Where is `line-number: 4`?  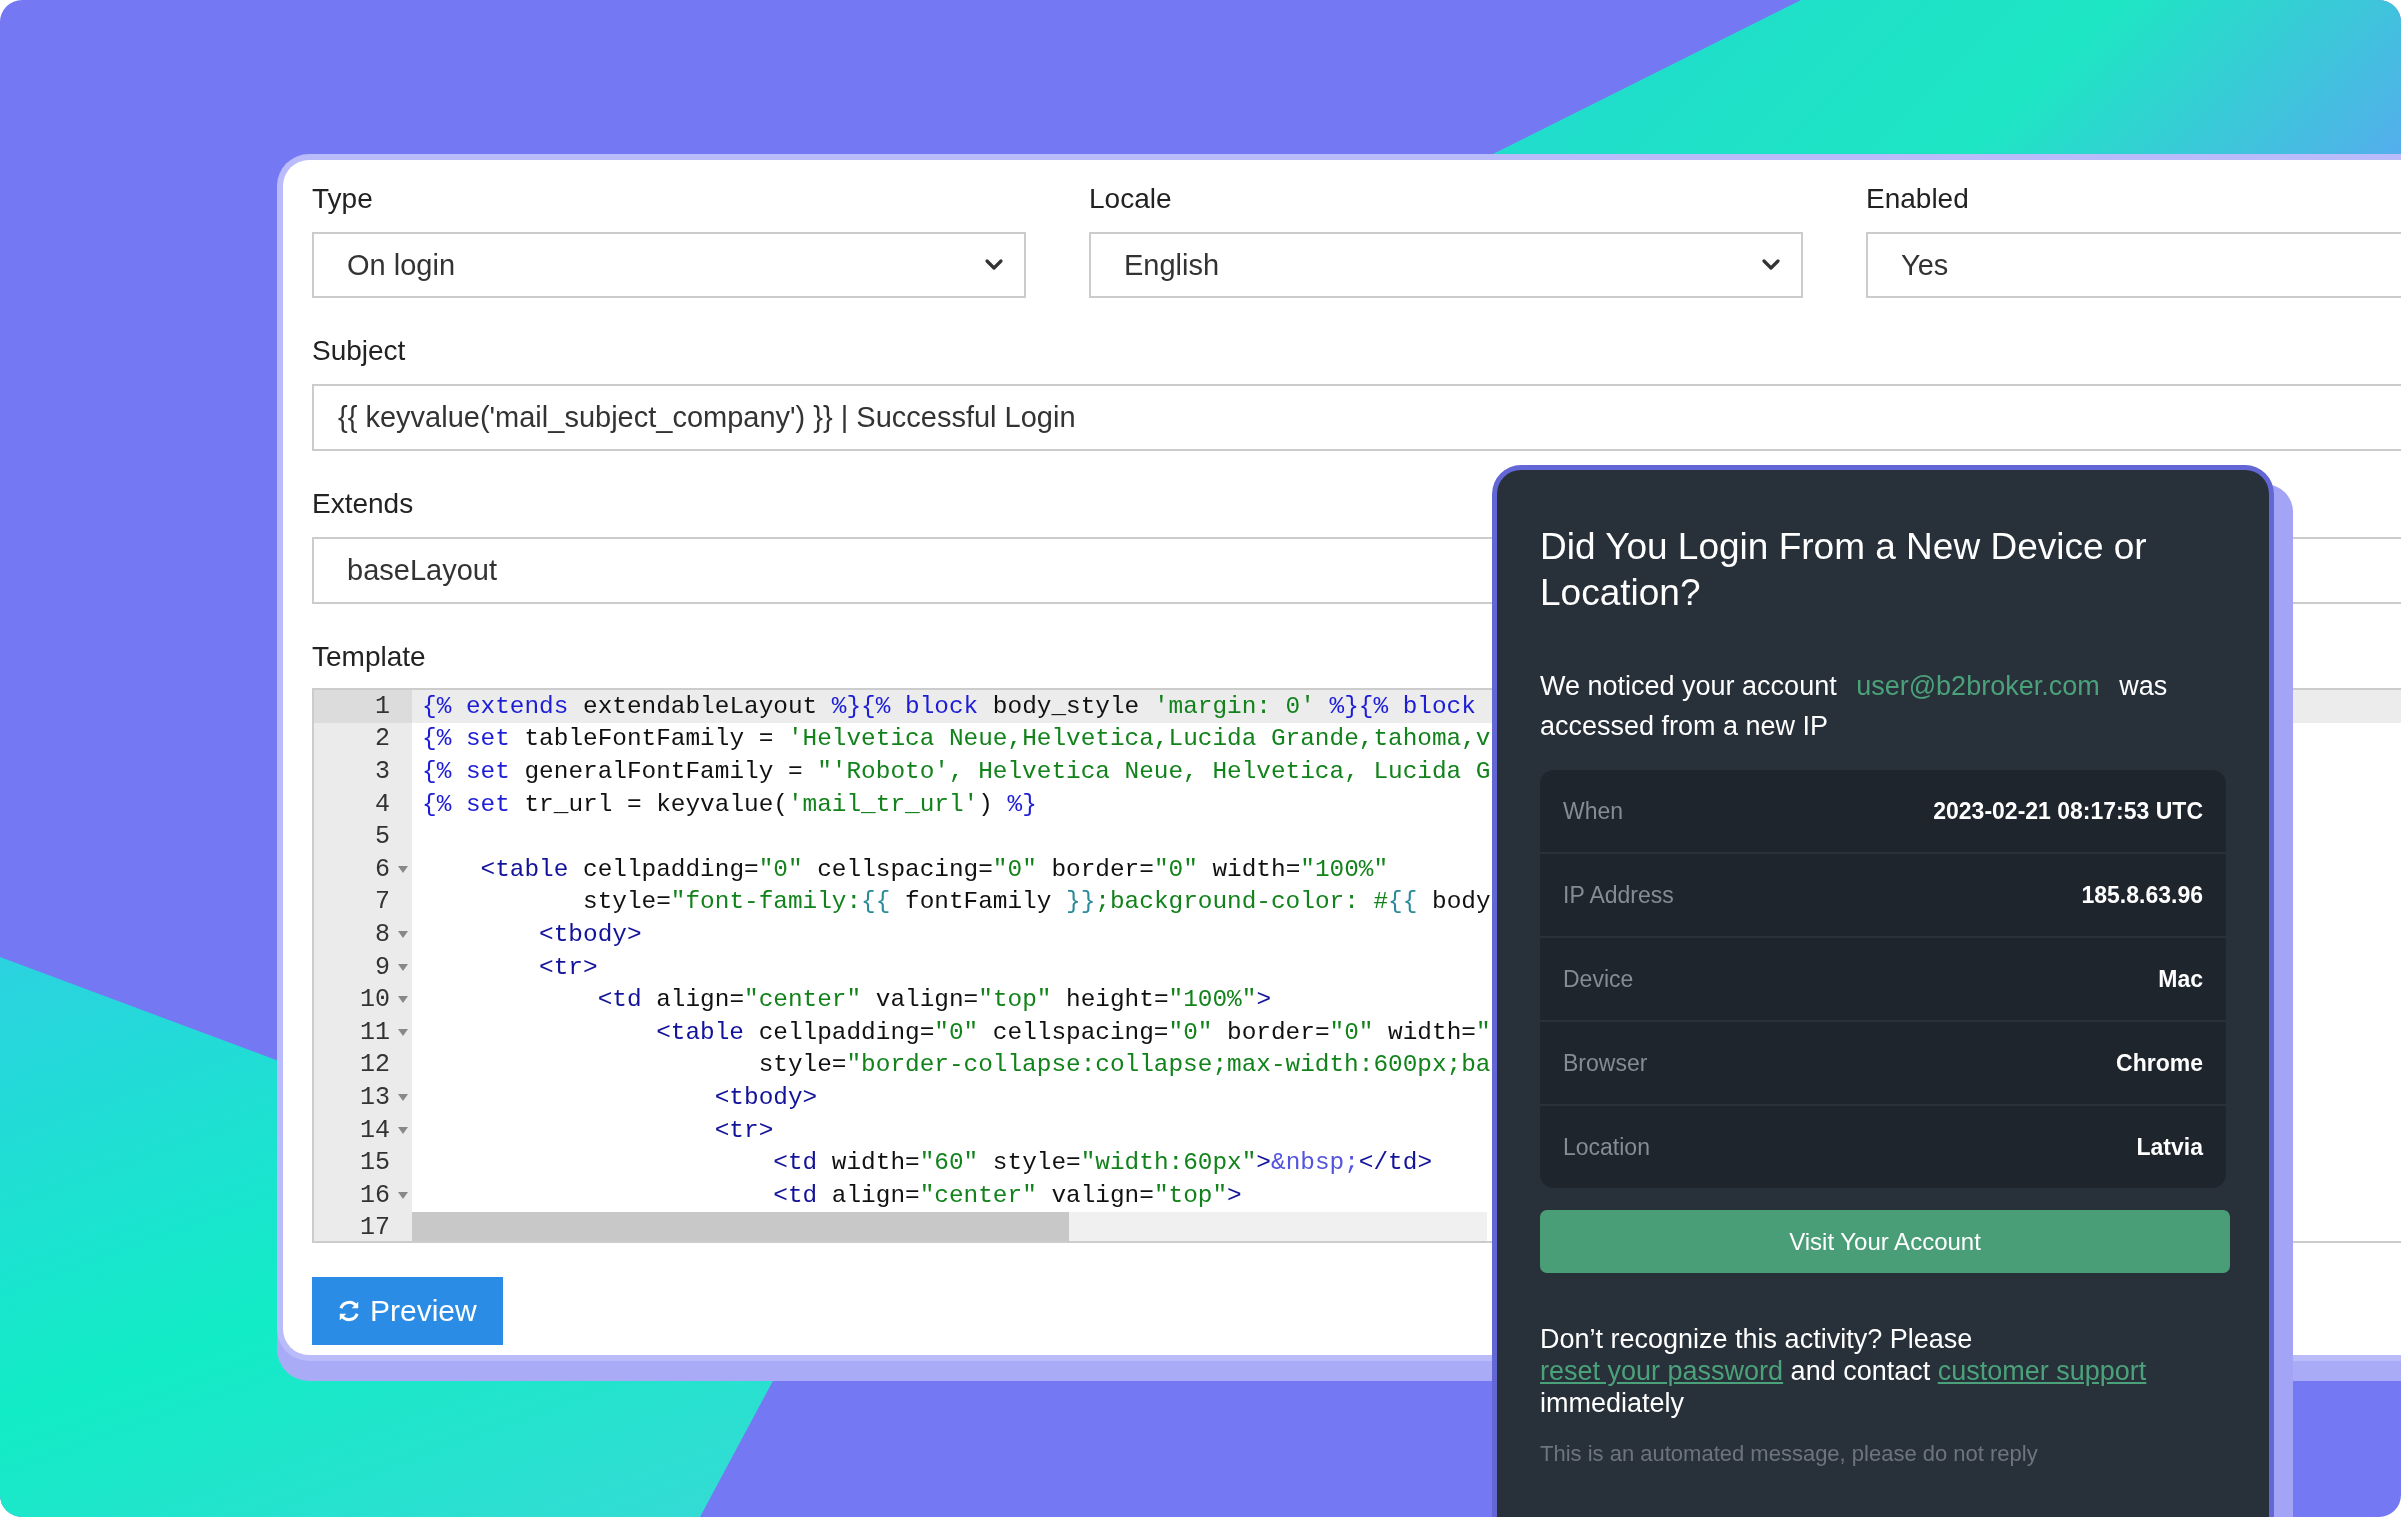
line-number: 4 is located at coordinates (382, 804).